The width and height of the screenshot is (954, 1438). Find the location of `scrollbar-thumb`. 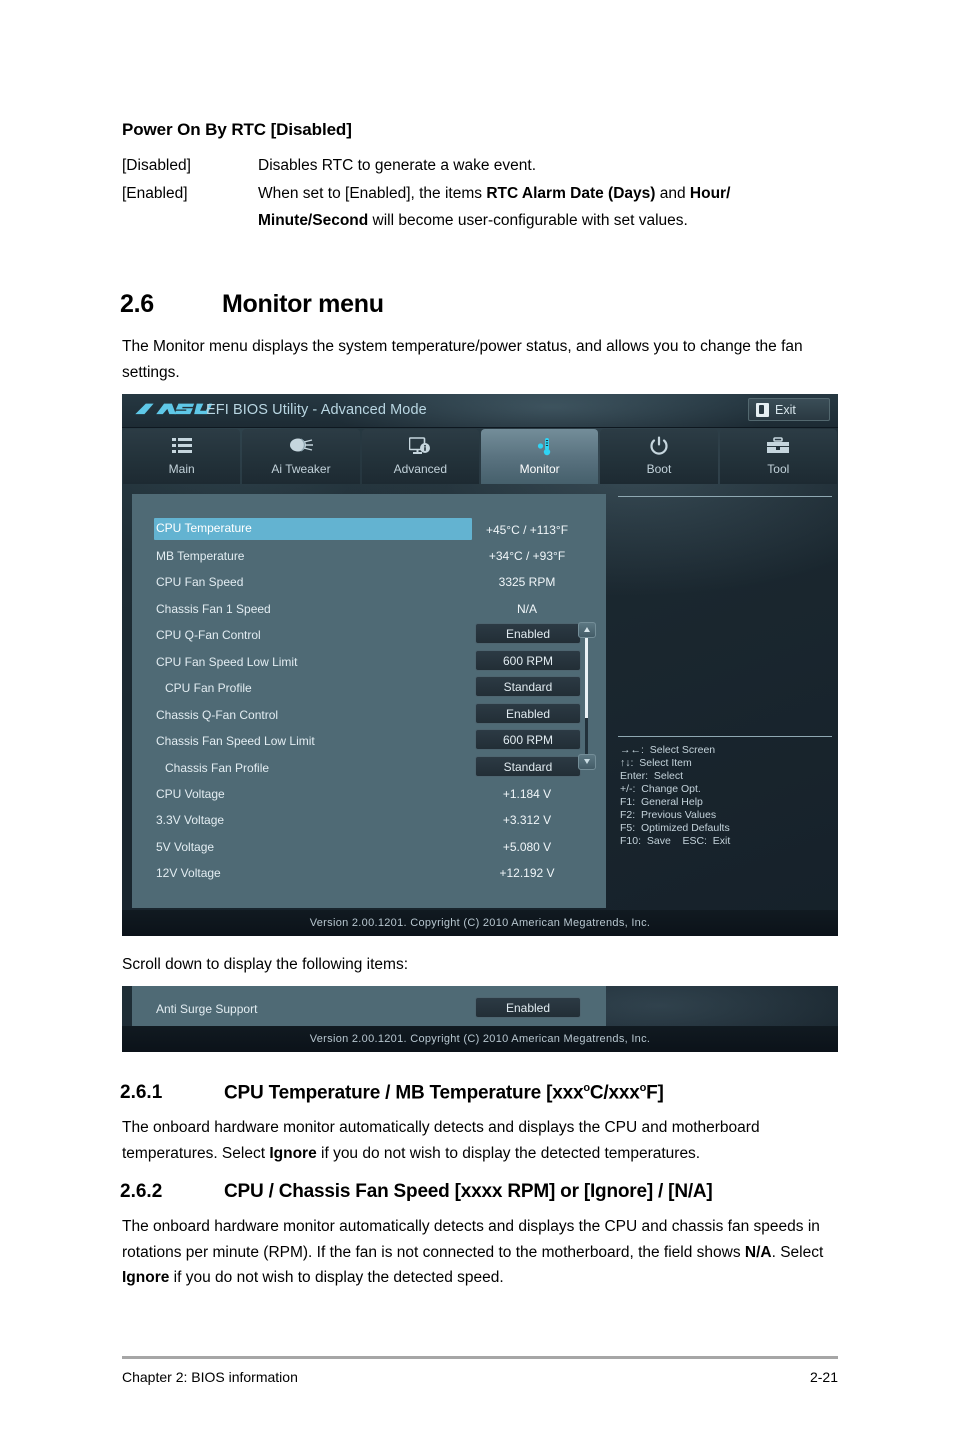

scrollbar-thumb is located at coordinates (586, 678).